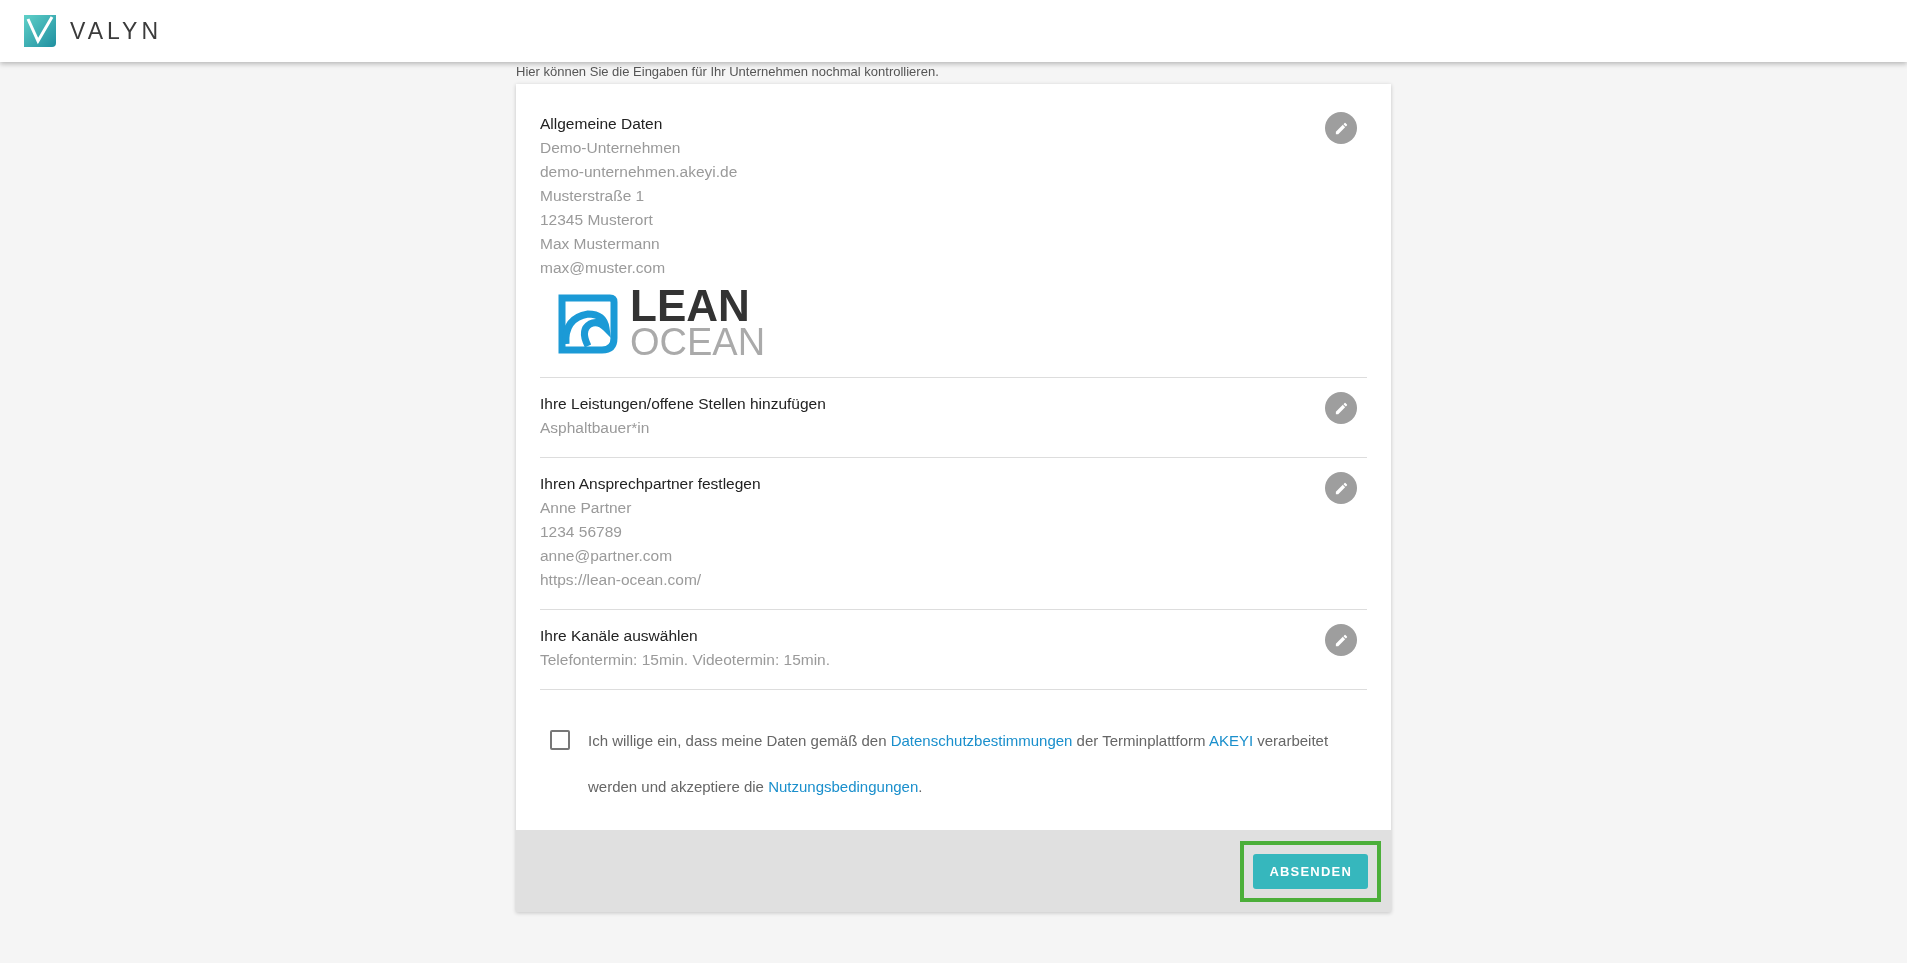 This screenshot has height=963, width=1907. What do you see at coordinates (959, 764) in the screenshot?
I see `consent-text: Ich willige ein, dass meine Daten gemäß den Datenschutzbestimmungen der Terminplattform AKEYI verarbeitet werden und akzeptiere die Nutzungsbedingungen.` at bounding box center [959, 764].